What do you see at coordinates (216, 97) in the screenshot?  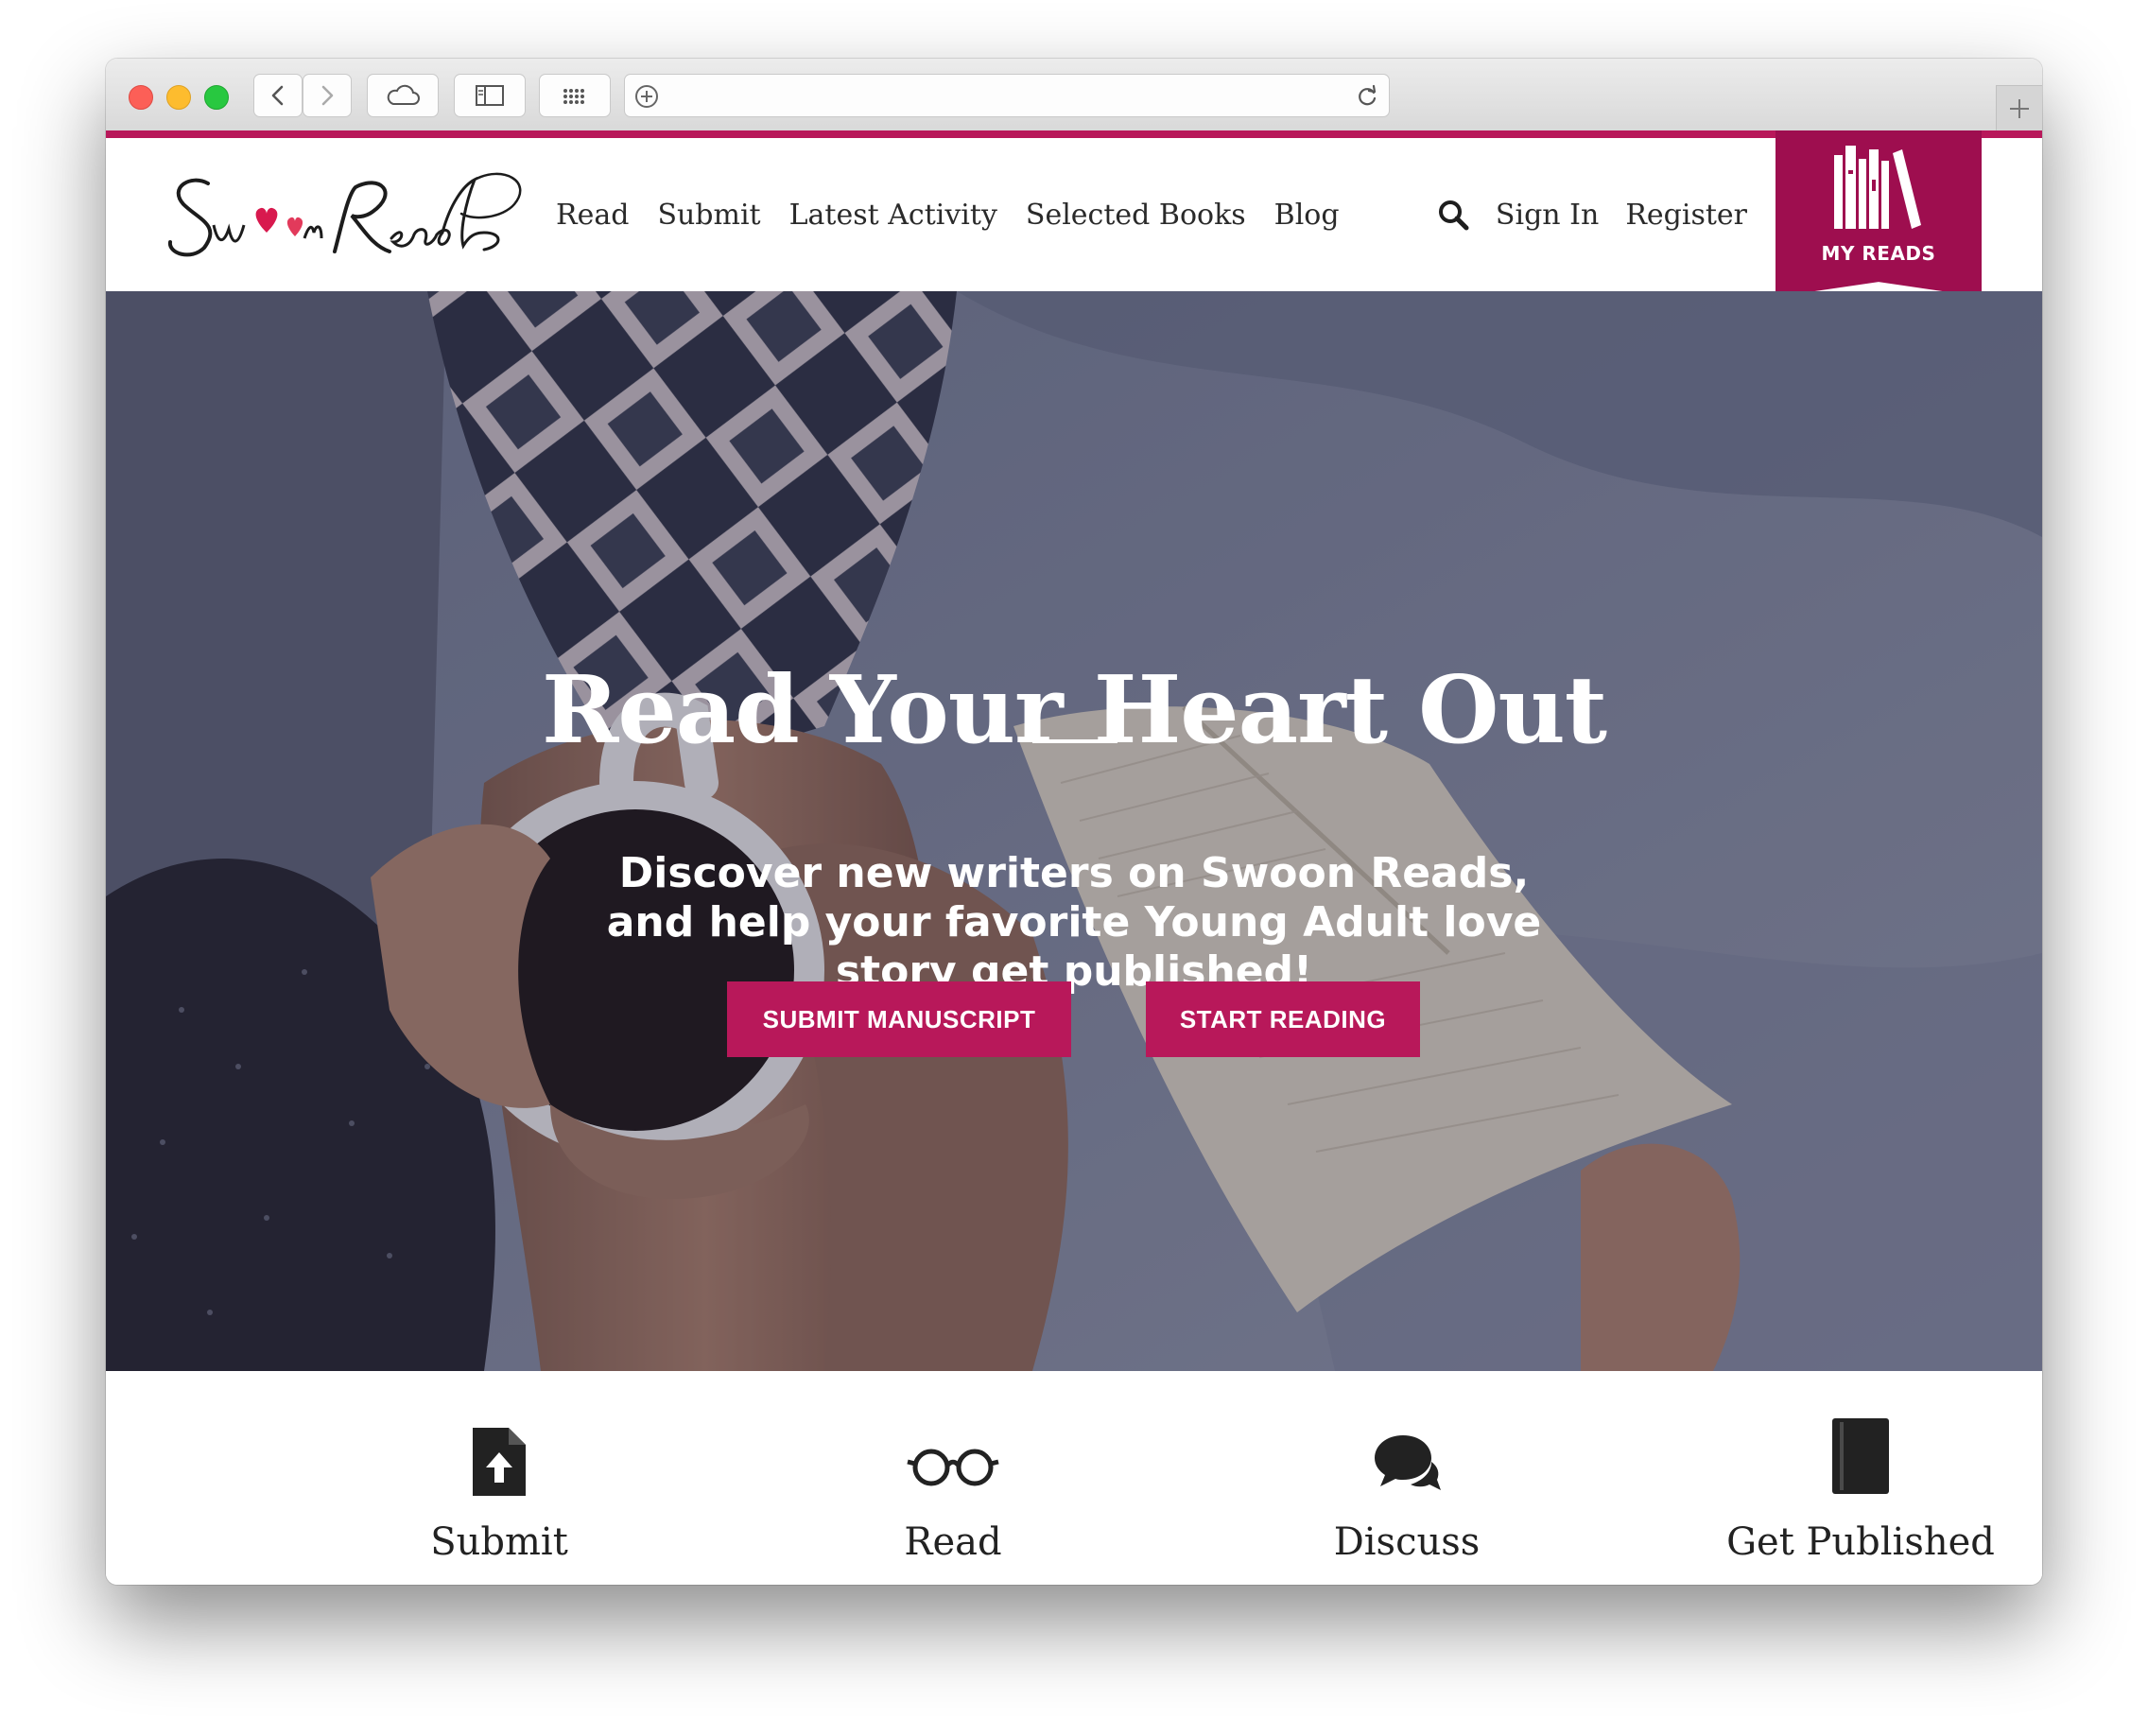 I see `zoom-window-button` at bounding box center [216, 97].